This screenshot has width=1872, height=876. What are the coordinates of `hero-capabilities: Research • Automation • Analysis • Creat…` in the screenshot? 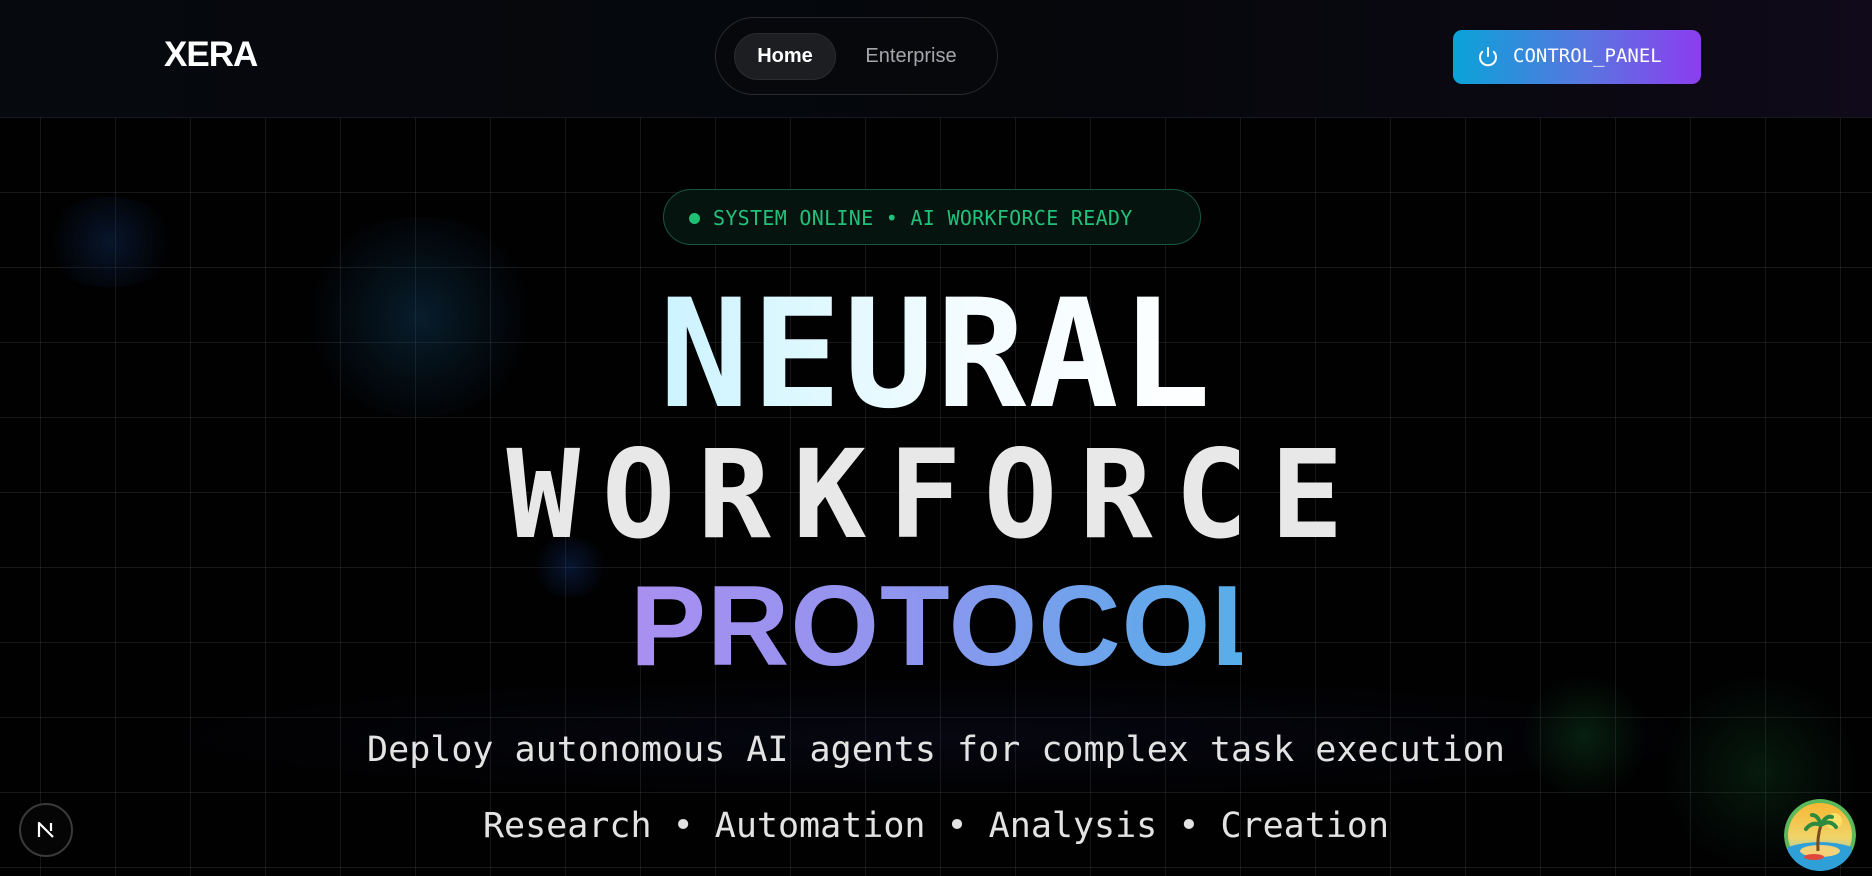 It's located at (936, 826).